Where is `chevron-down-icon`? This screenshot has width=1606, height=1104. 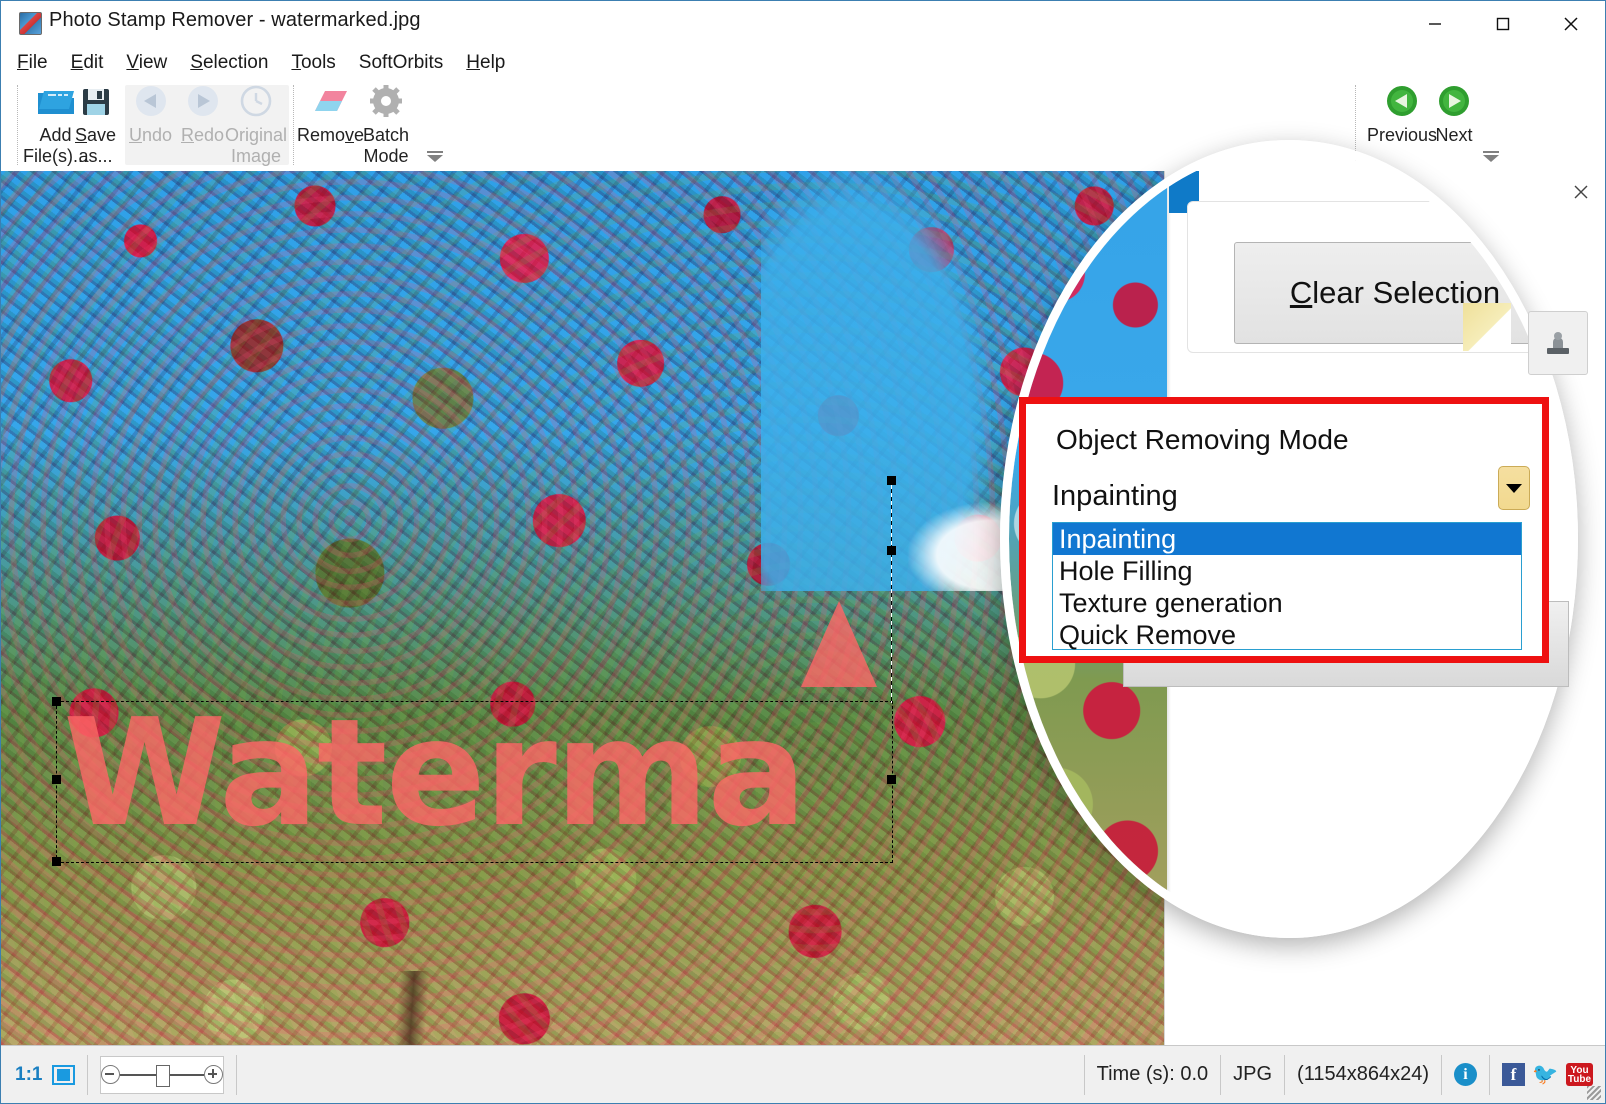 chevron-down-icon is located at coordinates (1514, 488).